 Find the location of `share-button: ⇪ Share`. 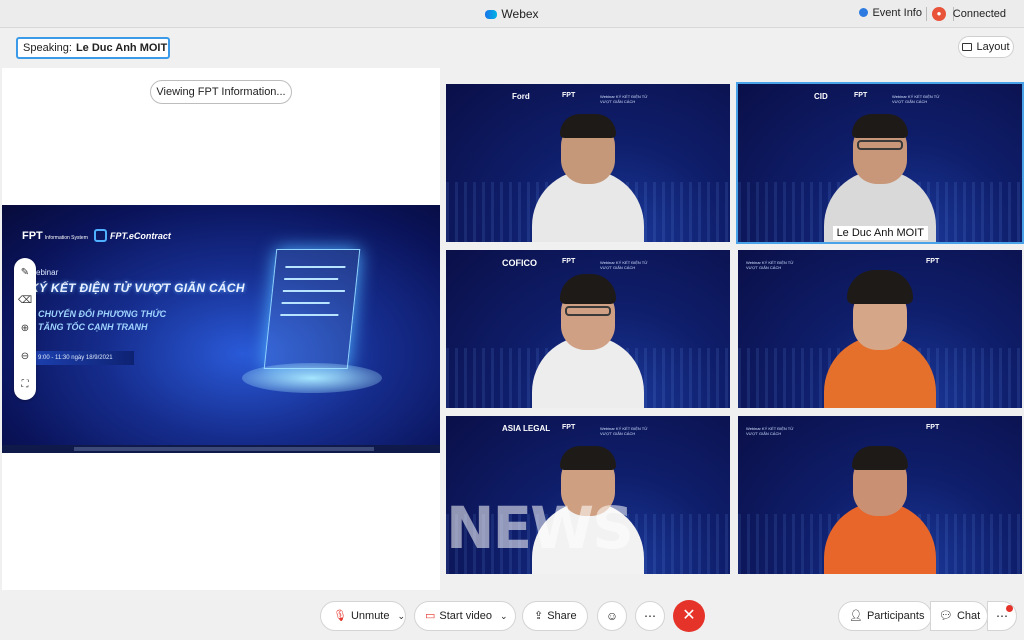

share-button: ⇪ Share is located at coordinates (555, 616).